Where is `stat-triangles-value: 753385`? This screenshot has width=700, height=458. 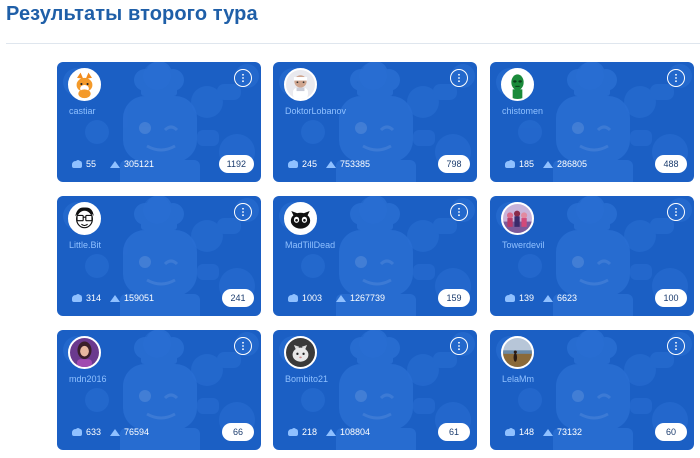 stat-triangles-value: 753385 is located at coordinates (355, 164).